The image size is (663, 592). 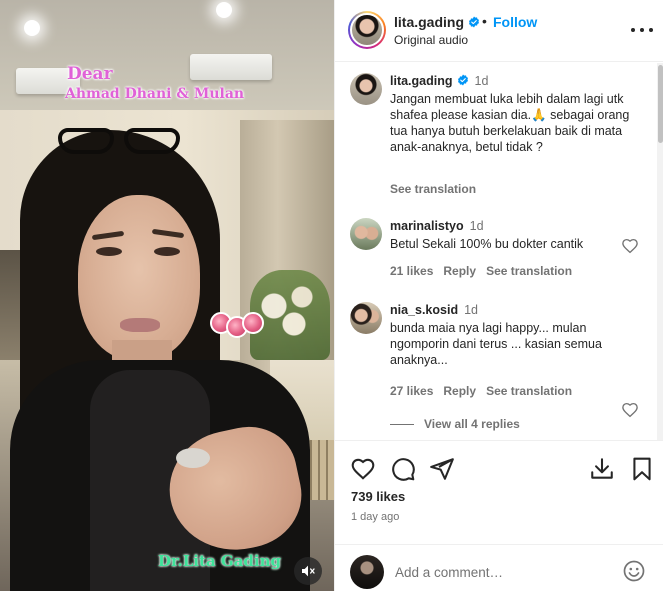 What do you see at coordinates (487, 244) in the screenshot?
I see `comment-text: Betul Sekali 100% bu dokter cantik` at bounding box center [487, 244].